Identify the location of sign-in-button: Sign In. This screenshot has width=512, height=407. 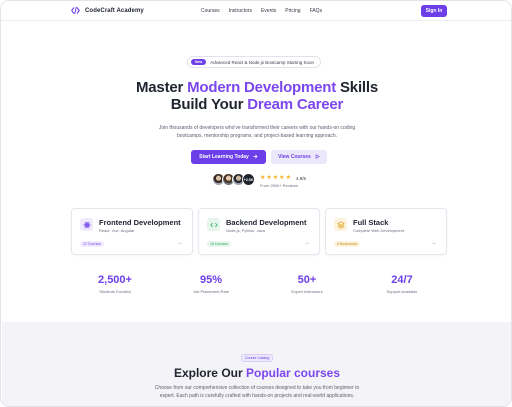
(434, 11).